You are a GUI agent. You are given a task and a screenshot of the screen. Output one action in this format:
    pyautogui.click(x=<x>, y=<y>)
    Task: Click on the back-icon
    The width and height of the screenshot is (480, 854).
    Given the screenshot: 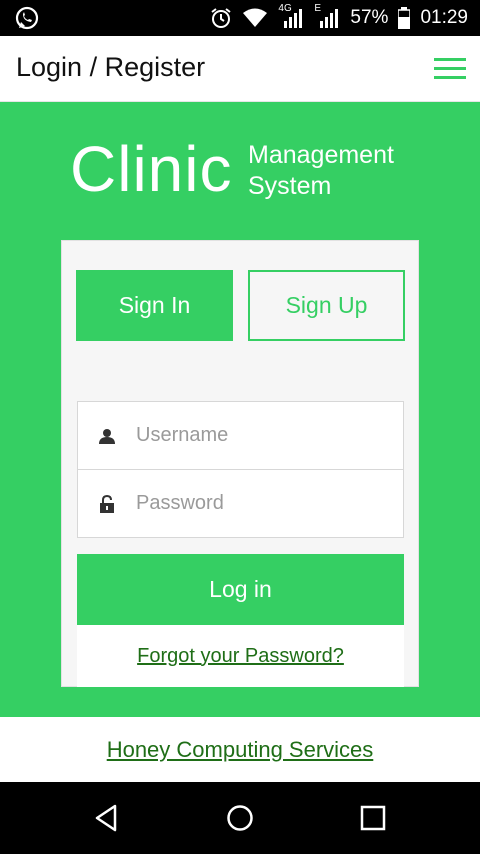 What is the action you would take?
    pyautogui.click(x=107, y=818)
    